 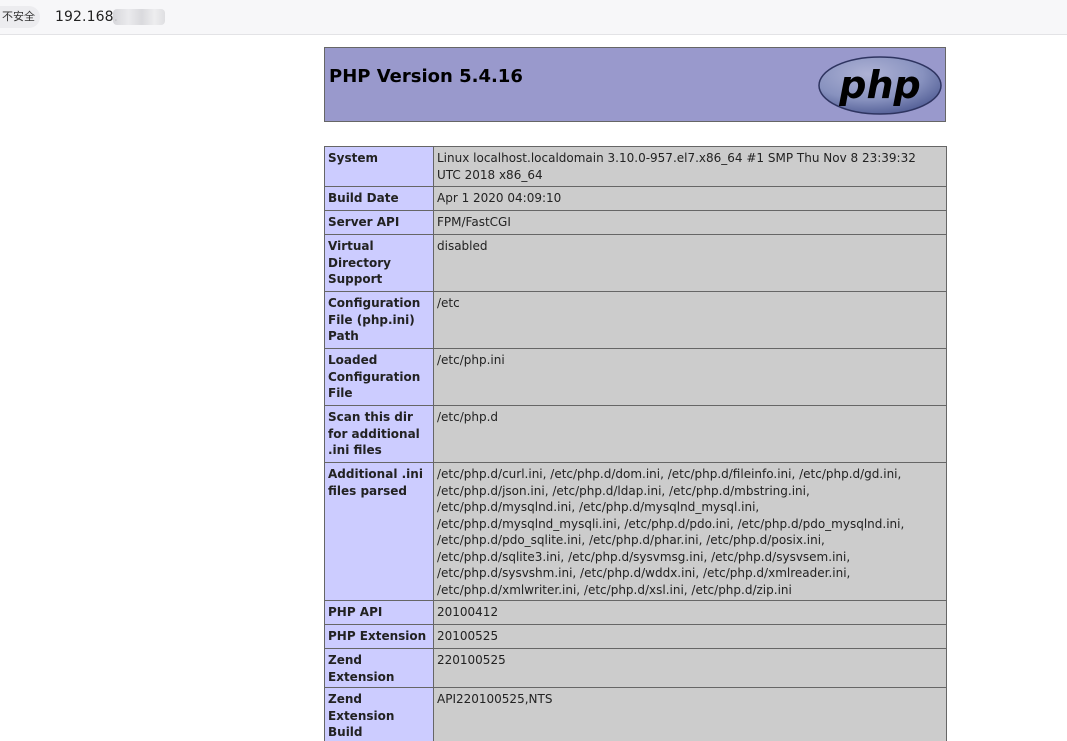 I want to click on row-key: Additional .ini files parsed, so click(x=379, y=531).